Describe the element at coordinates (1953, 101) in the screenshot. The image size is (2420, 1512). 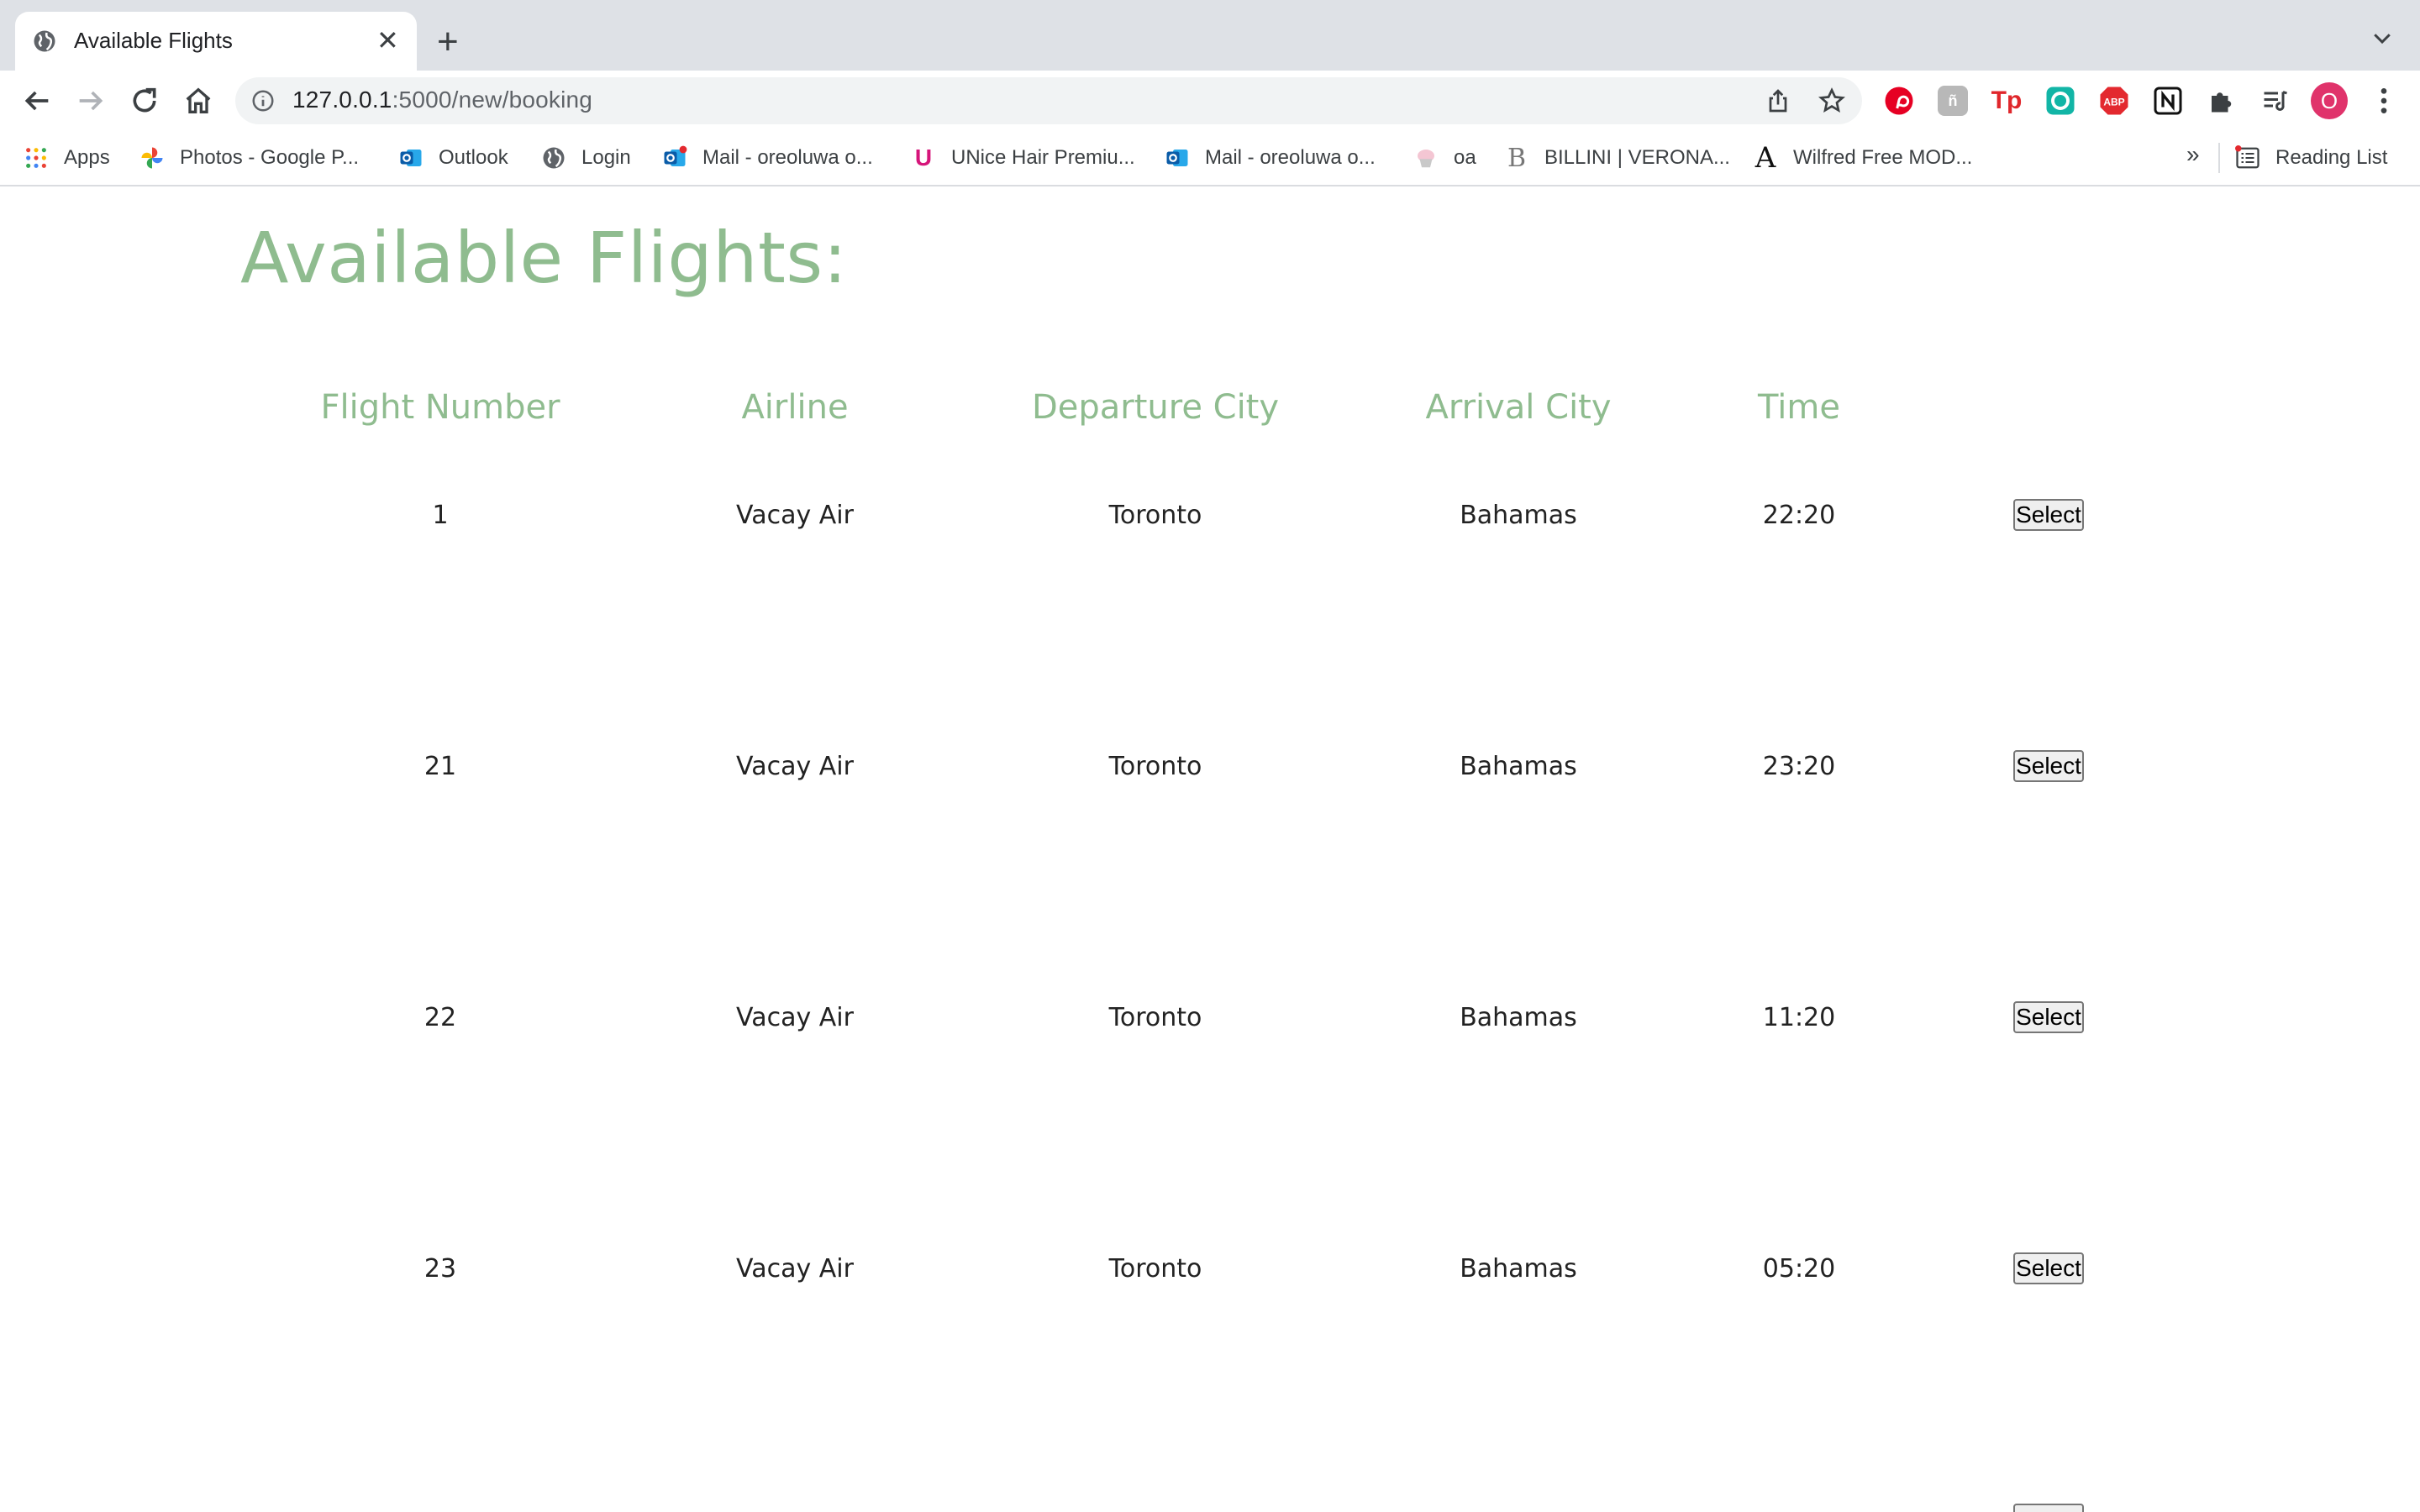
I see `extension-gray-icon: ñ` at that location.